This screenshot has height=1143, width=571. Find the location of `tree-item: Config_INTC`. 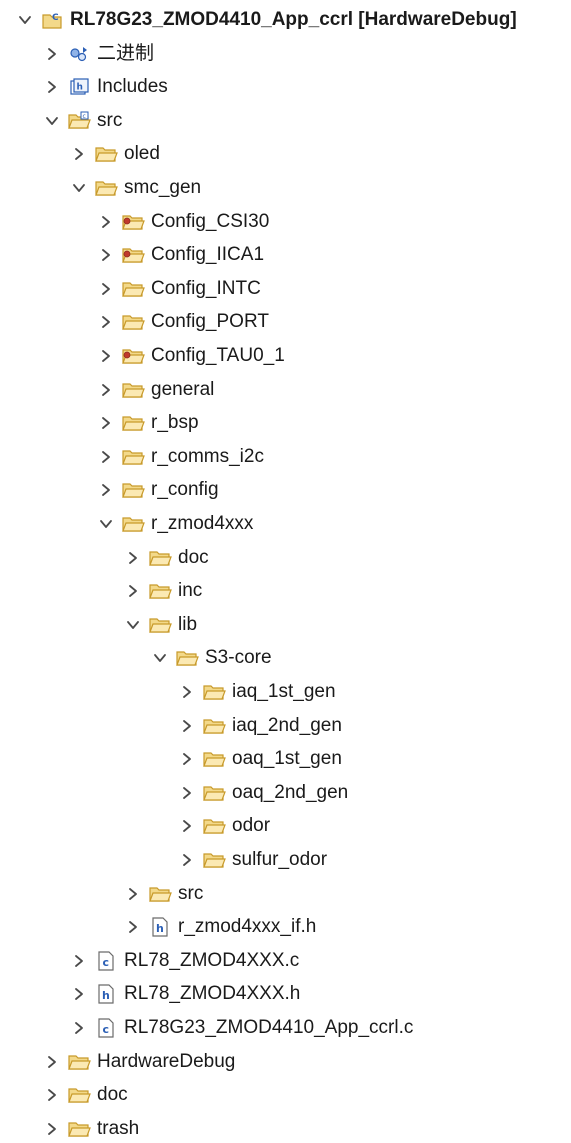

tree-item: Config_INTC is located at coordinates (179, 289).